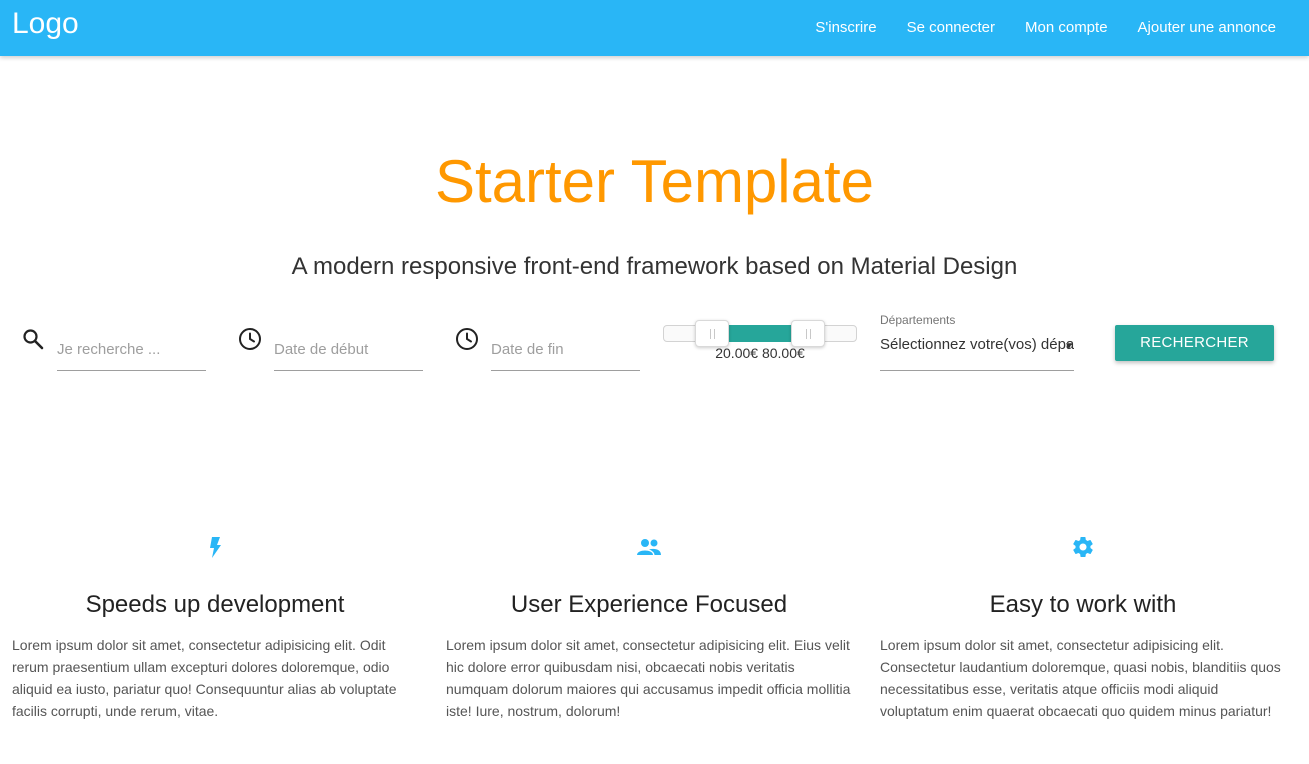 The image size is (1309, 764). I want to click on end-date-underline, so click(565, 370).